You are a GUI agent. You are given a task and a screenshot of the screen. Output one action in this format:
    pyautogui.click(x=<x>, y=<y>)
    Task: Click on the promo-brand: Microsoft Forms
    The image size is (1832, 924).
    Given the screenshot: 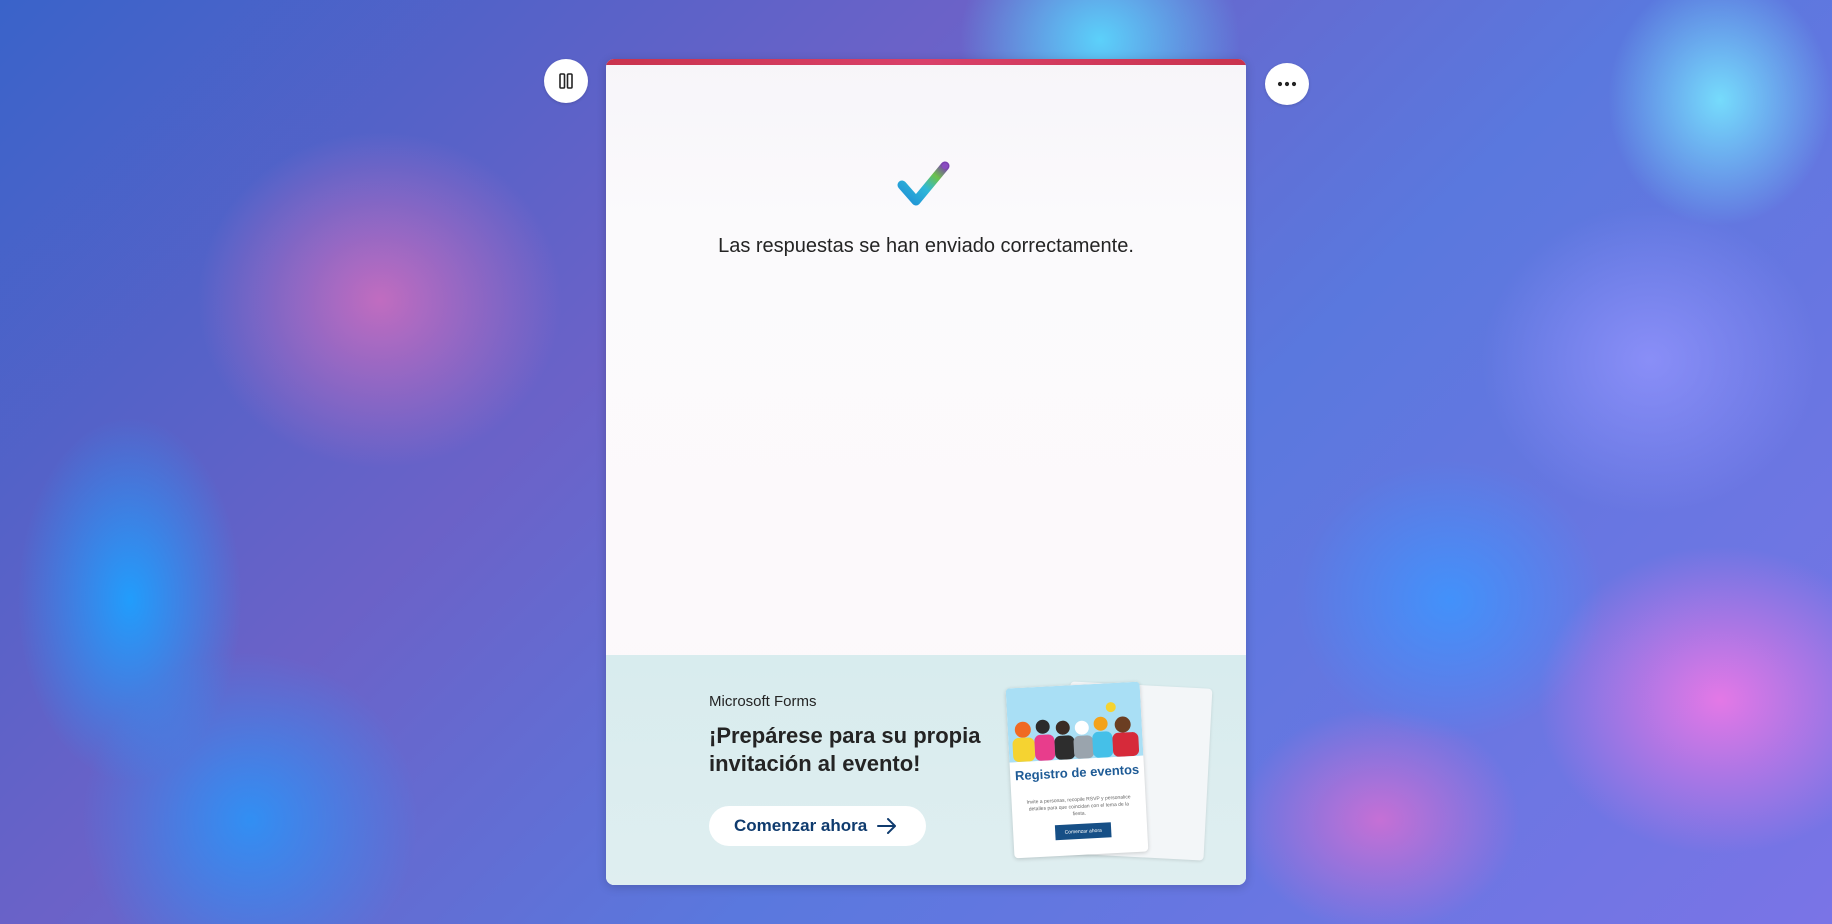 What is the action you would take?
    pyautogui.click(x=763, y=701)
    